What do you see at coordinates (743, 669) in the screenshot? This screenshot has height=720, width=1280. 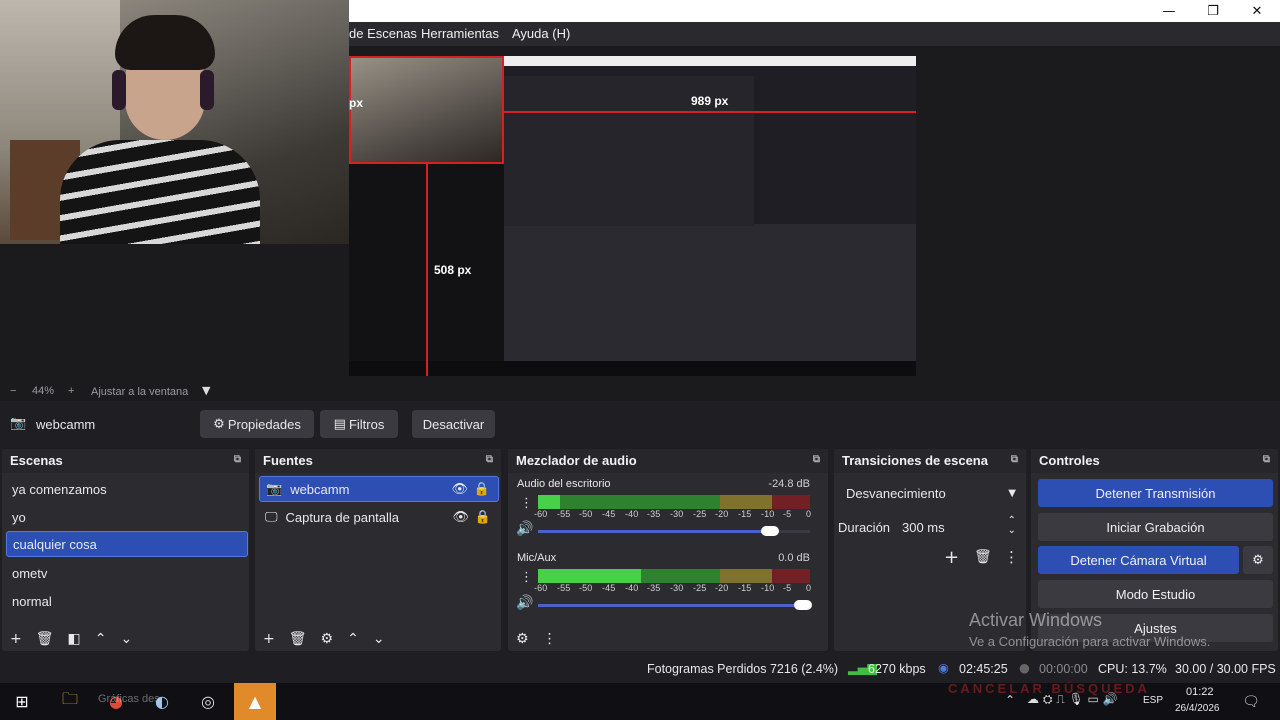 I see `dropped-frames: Fotogramas Perdidos 7216 (2.4%)` at bounding box center [743, 669].